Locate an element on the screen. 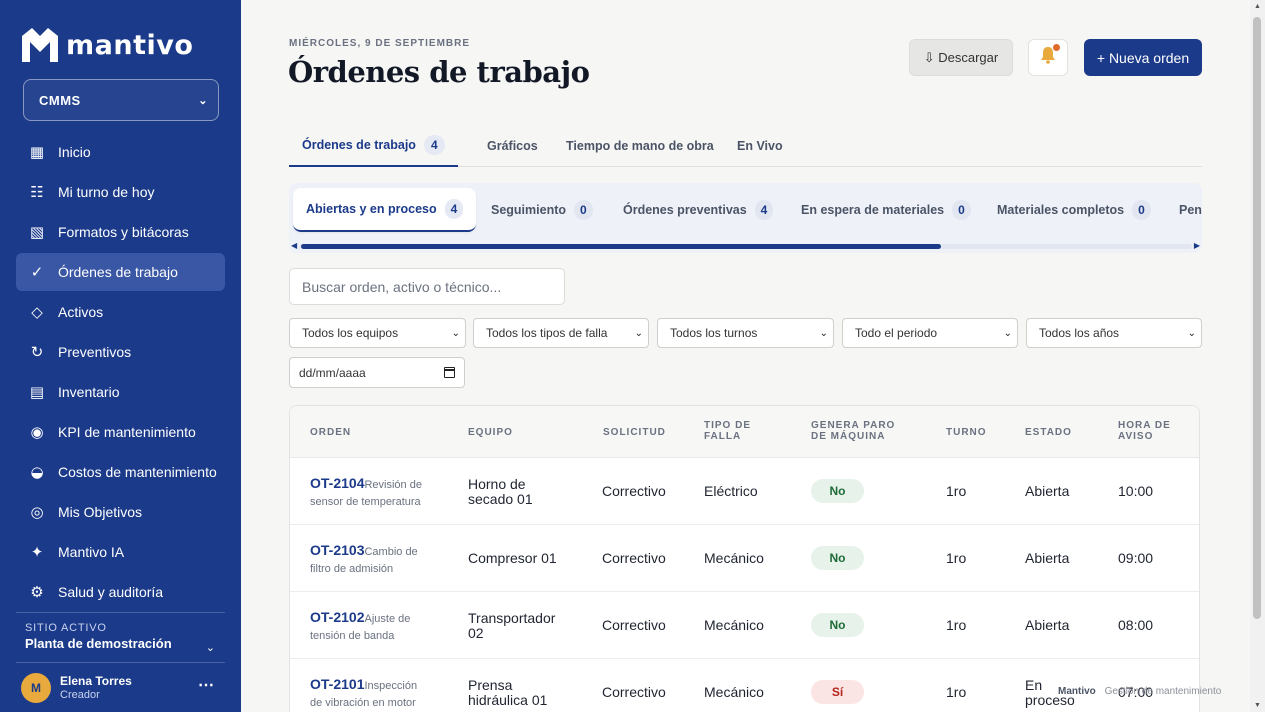  column-header-machine-stop: GENERA PARO DE MÁQUINA is located at coordinates (853, 431).